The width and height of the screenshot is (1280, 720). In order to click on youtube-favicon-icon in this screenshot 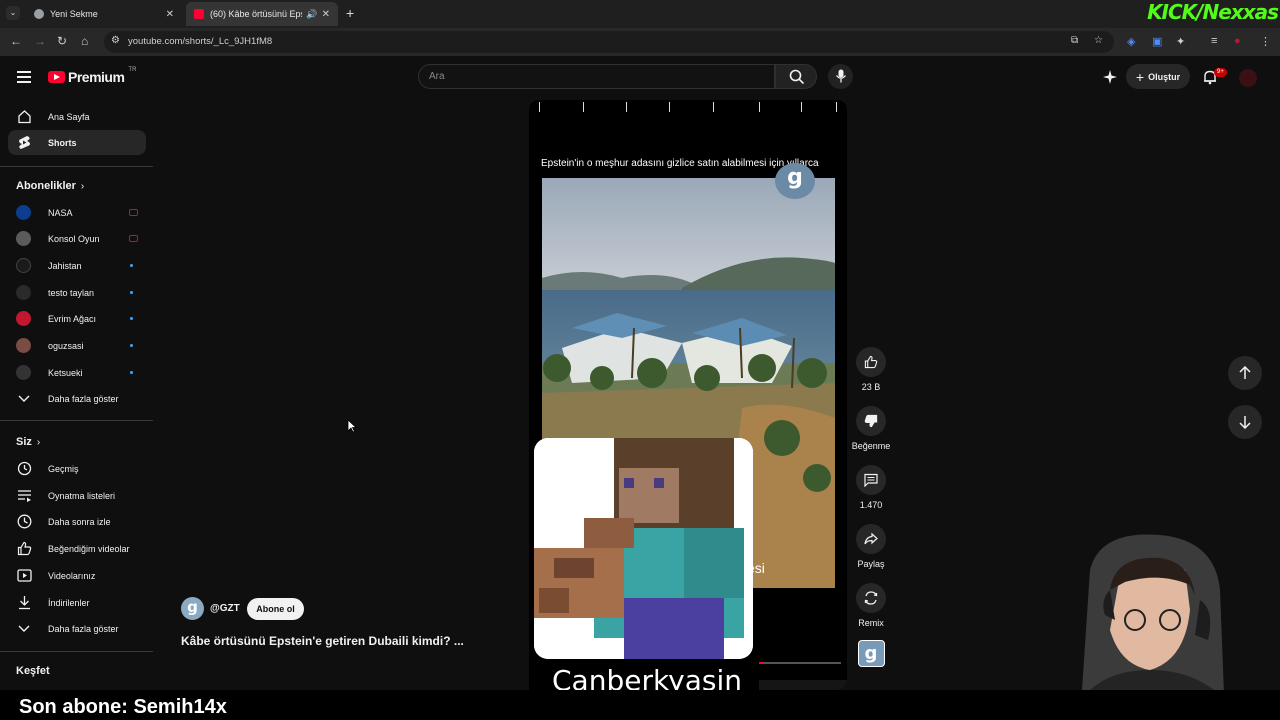, I will do `click(199, 14)`.